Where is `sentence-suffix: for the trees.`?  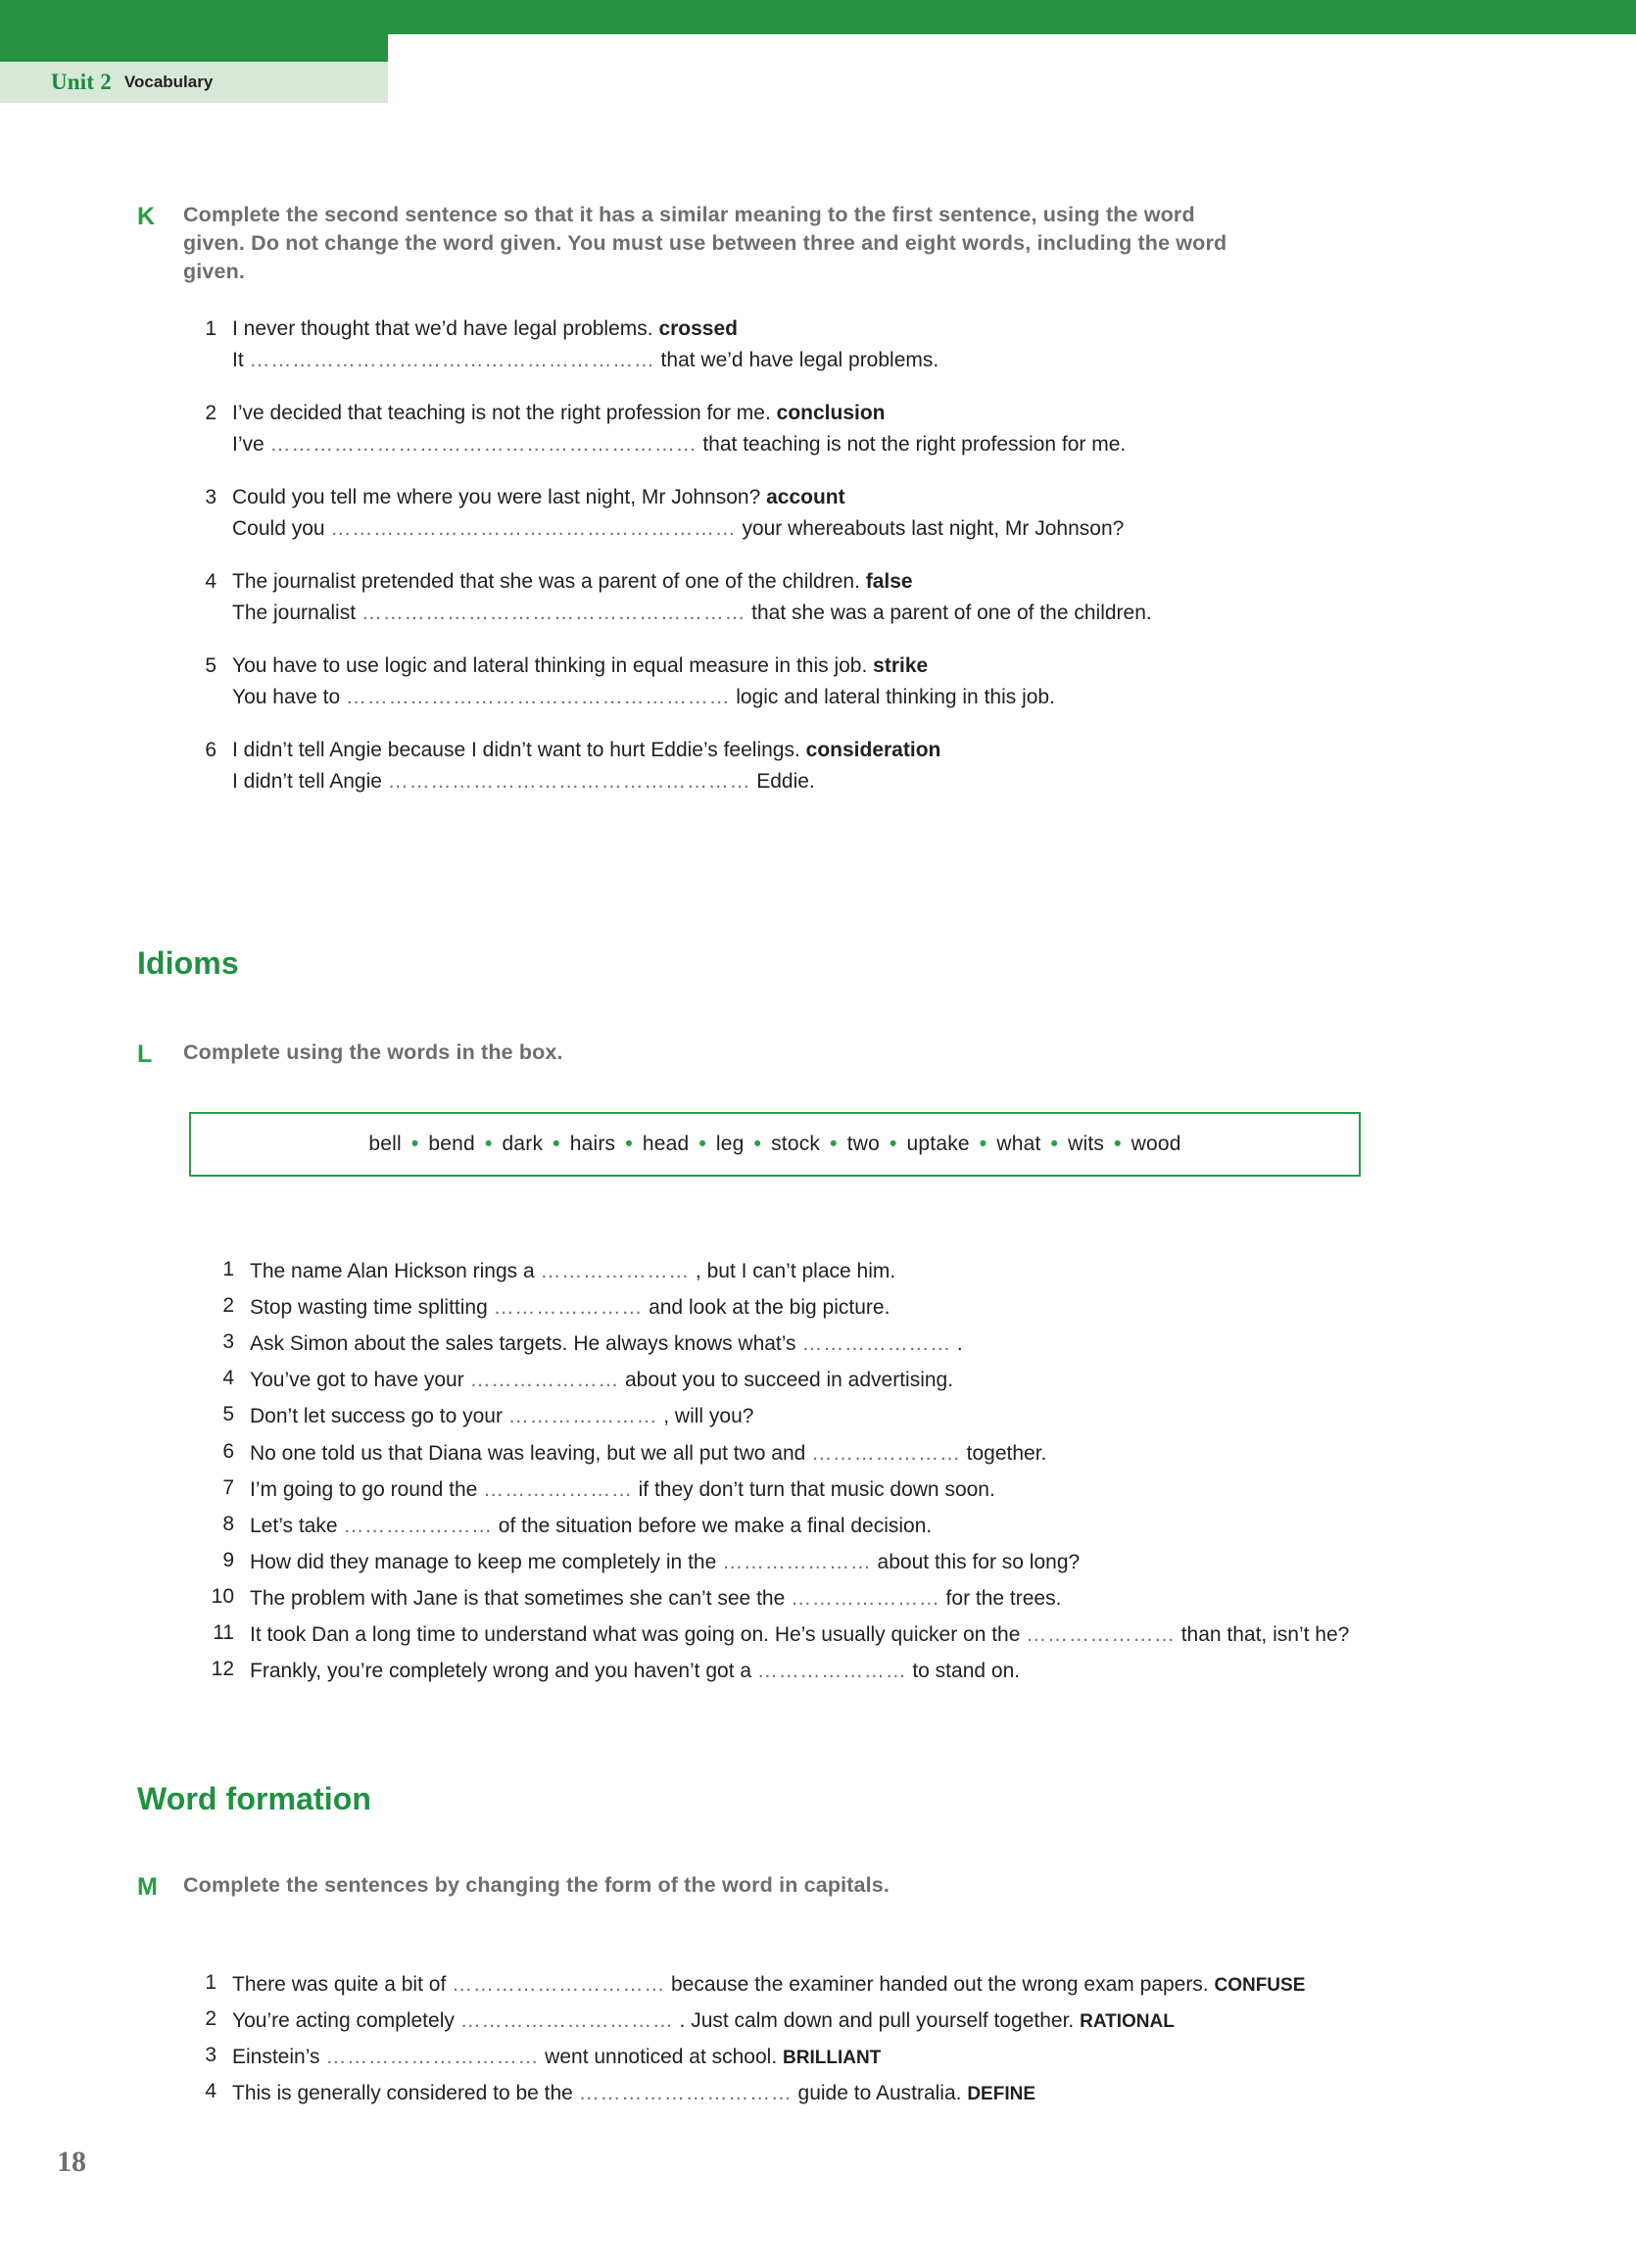
sentence-suffix: for the trees. is located at coordinates (1000, 1598).